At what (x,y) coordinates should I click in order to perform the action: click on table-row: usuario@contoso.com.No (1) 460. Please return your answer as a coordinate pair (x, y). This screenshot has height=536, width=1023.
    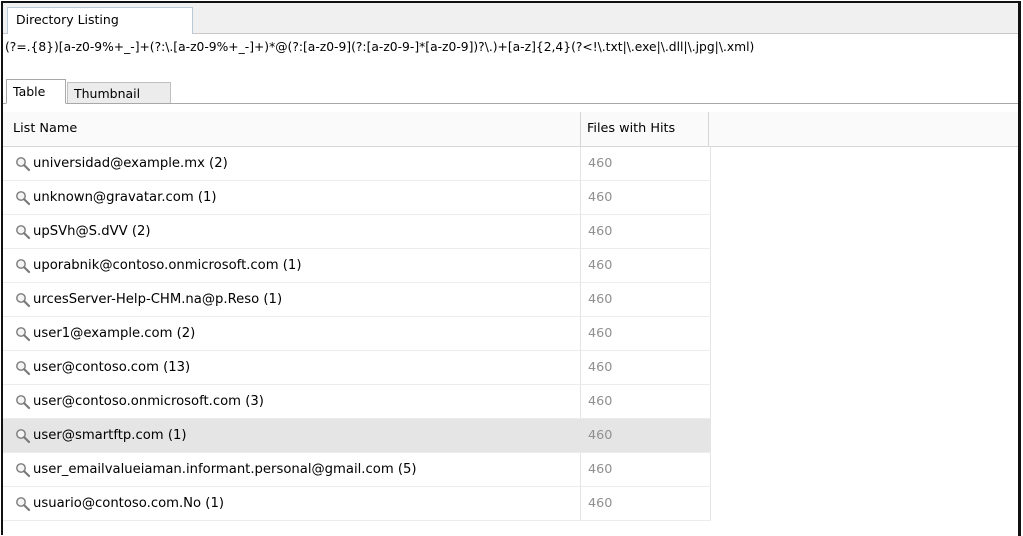
    Looking at the image, I should click on (357, 504).